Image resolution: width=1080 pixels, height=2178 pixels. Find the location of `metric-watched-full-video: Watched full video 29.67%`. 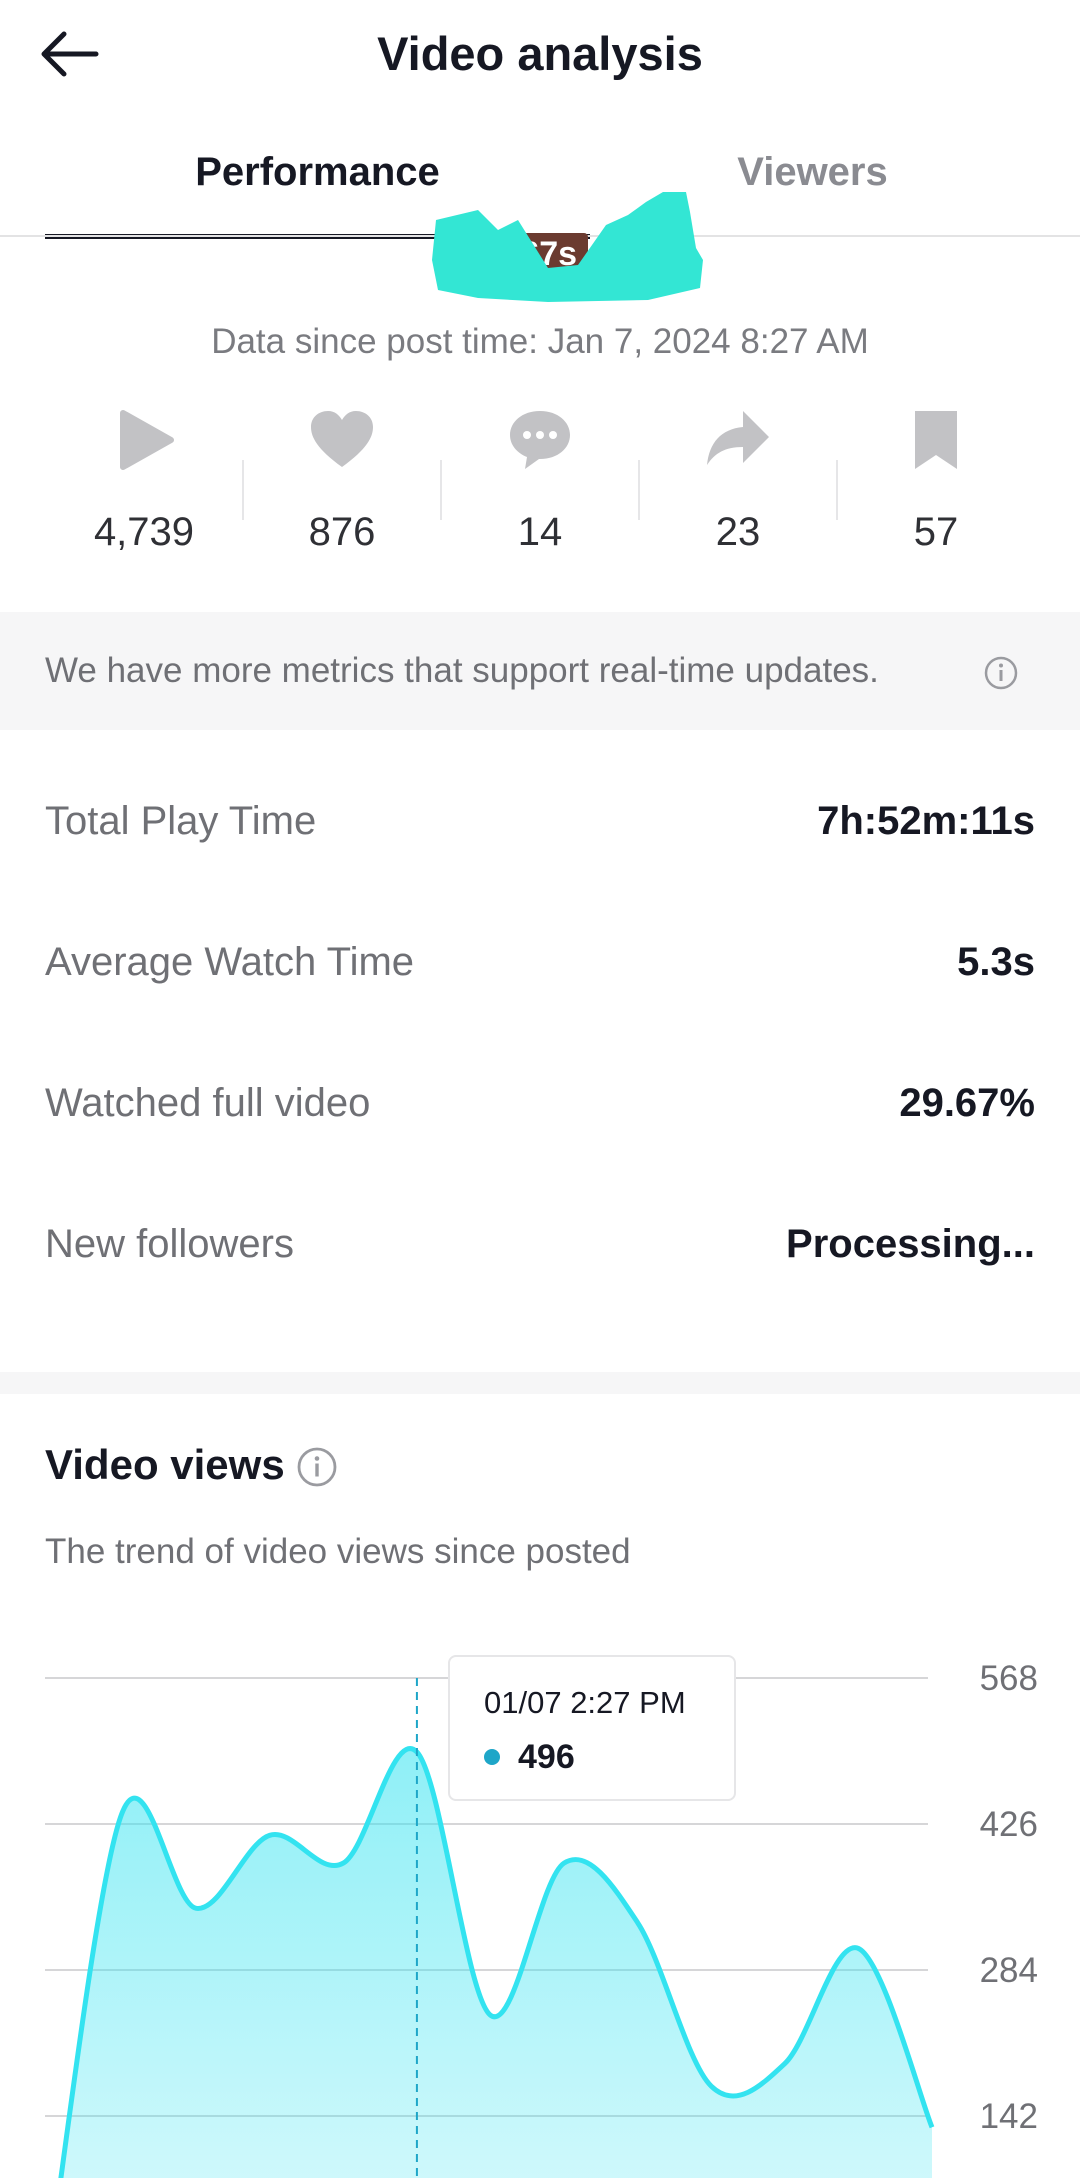

metric-watched-full-video: Watched full video 29.67% is located at coordinates (540, 1106).